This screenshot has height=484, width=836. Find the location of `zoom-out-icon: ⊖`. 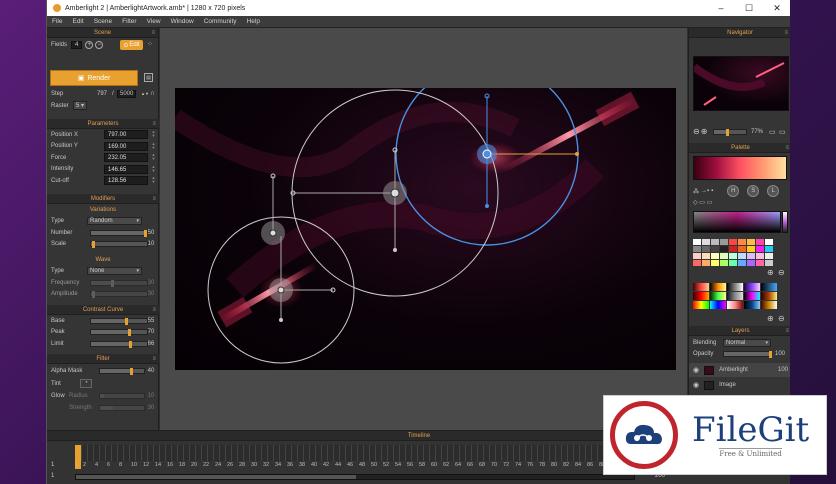

zoom-out-icon: ⊖ is located at coordinates (696, 131).